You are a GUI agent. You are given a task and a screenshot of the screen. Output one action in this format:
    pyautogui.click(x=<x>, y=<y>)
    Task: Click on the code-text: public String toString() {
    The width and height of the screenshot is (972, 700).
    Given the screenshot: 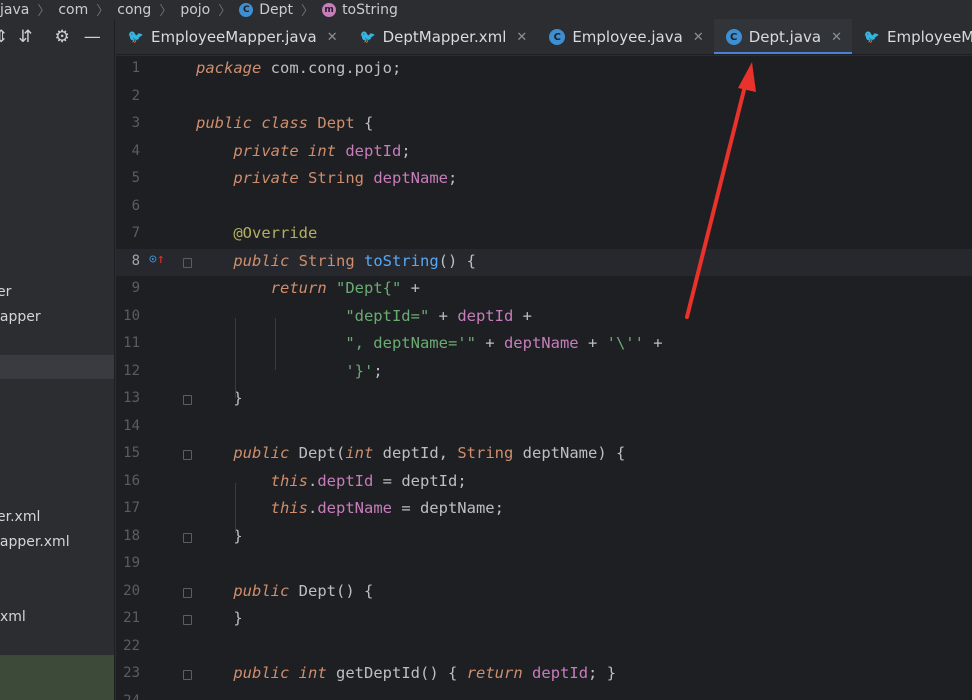 What is the action you would take?
    pyautogui.click(x=336, y=261)
    